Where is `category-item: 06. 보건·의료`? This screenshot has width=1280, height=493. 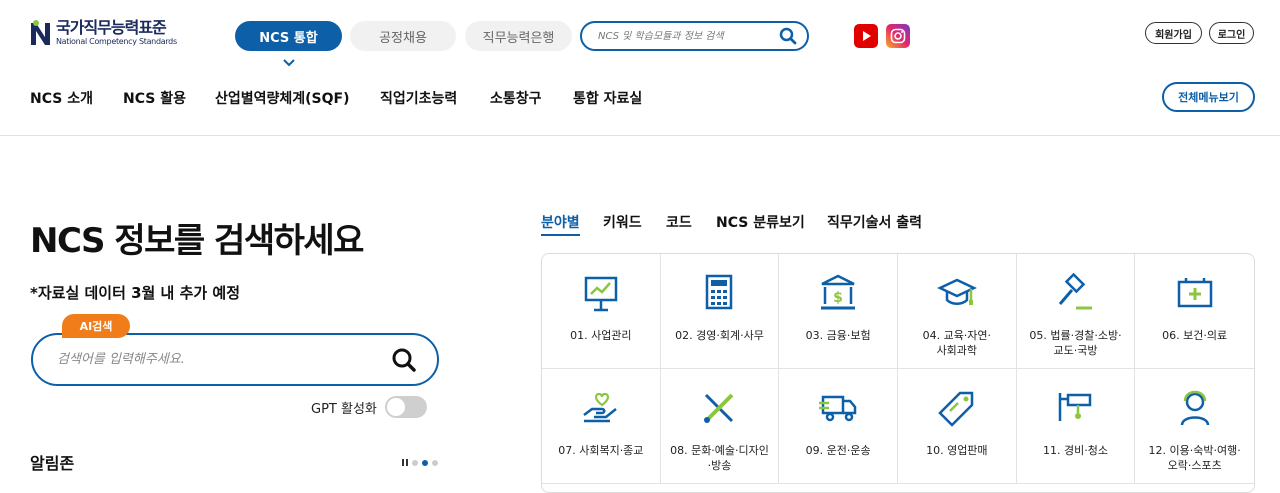 category-item: 06. 보건·의료 is located at coordinates (1194, 311).